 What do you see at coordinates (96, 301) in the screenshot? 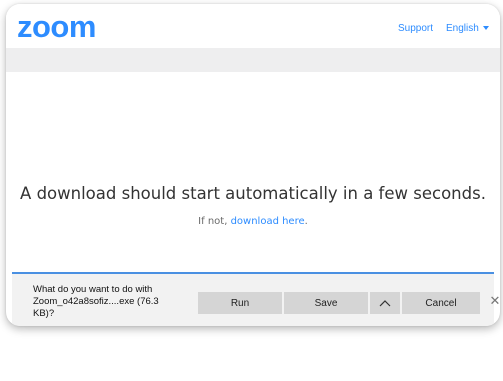
I see `download-prompt-line2: Zoom_o42a8sofiz....exe (76.3` at bounding box center [96, 301].